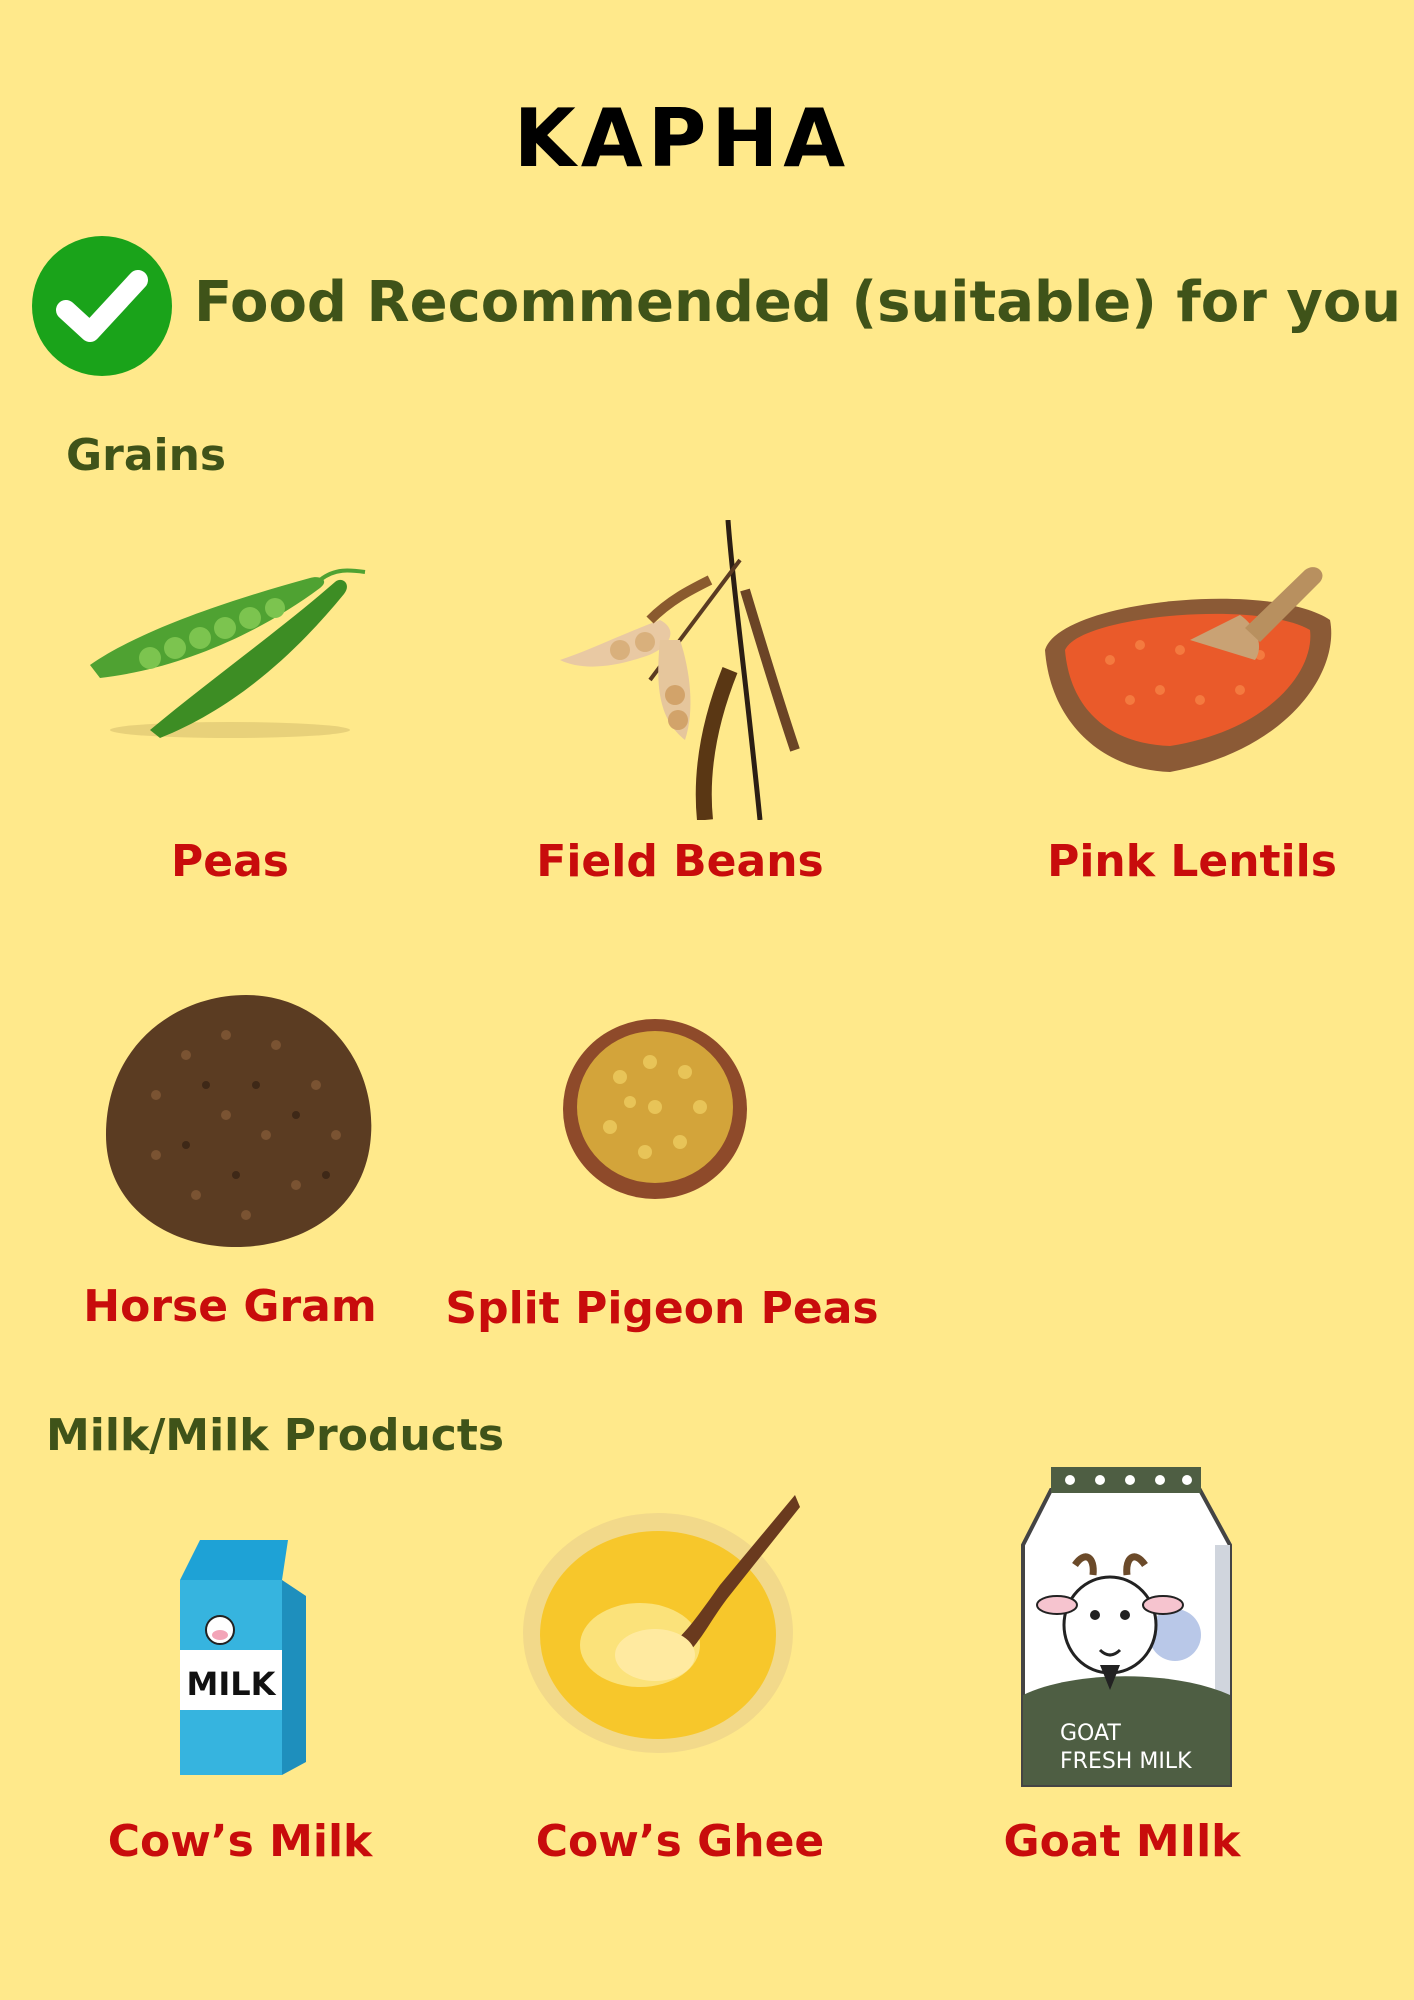 The height and width of the screenshot is (2000, 1414). Describe the element at coordinates (241, 1120) in the screenshot. I see `horse-gram-icon` at that location.